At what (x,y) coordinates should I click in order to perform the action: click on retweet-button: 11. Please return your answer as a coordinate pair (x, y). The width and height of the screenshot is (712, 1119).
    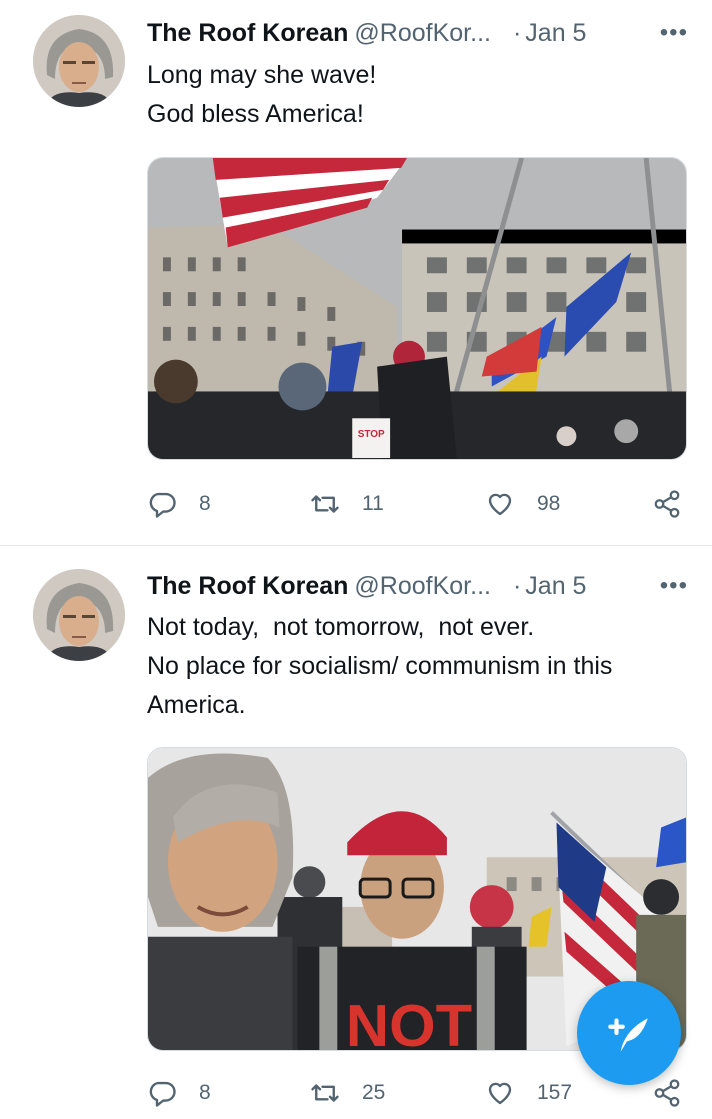
    Looking at the image, I should click on (347, 504).